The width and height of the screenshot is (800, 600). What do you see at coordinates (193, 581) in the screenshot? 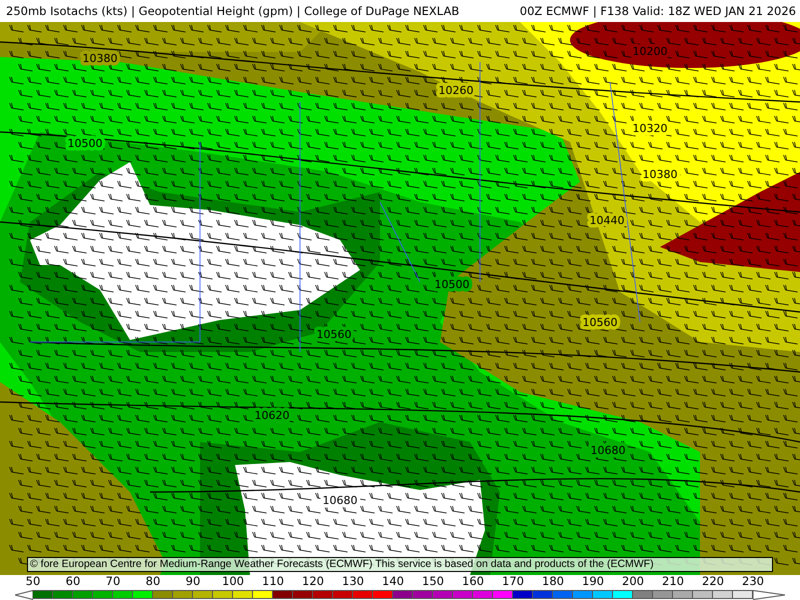
I see `colorbar-label: 90` at bounding box center [193, 581].